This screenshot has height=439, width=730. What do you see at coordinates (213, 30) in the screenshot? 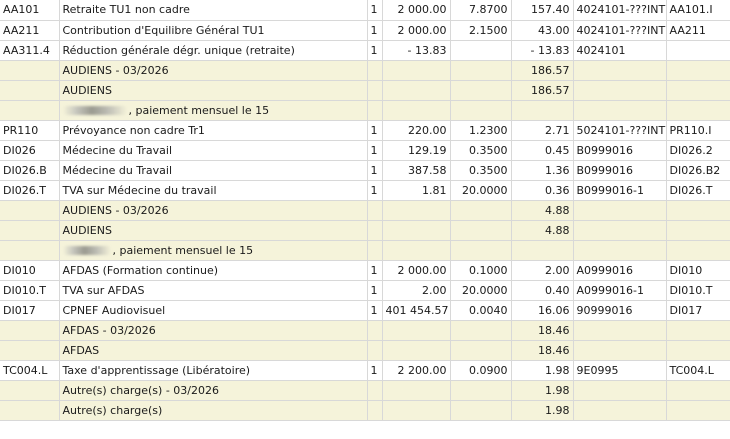
I see `label-cell: Contribution d'Equilibre Général TU1` at bounding box center [213, 30].